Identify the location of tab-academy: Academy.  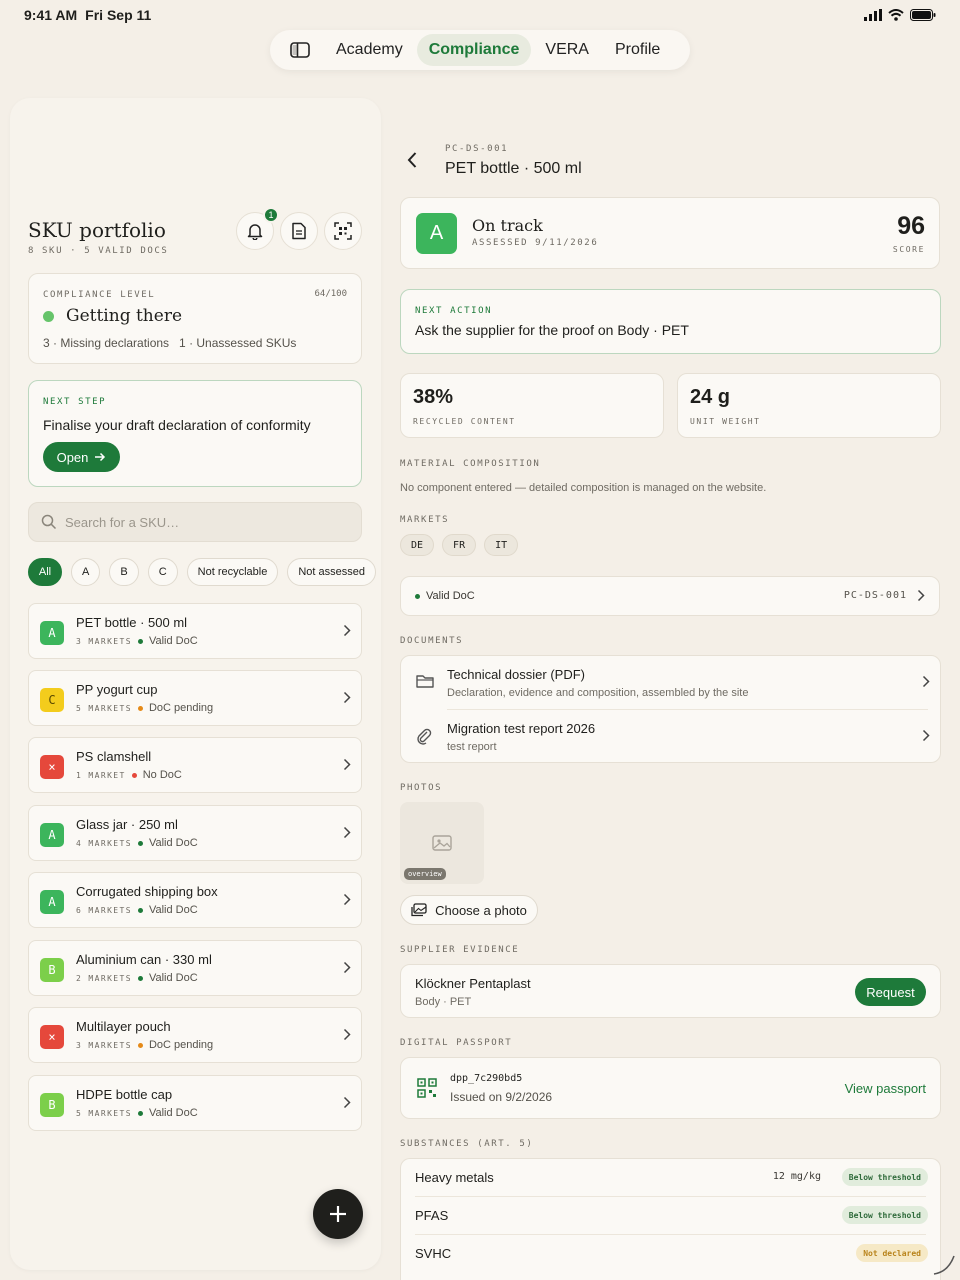
(369, 50).